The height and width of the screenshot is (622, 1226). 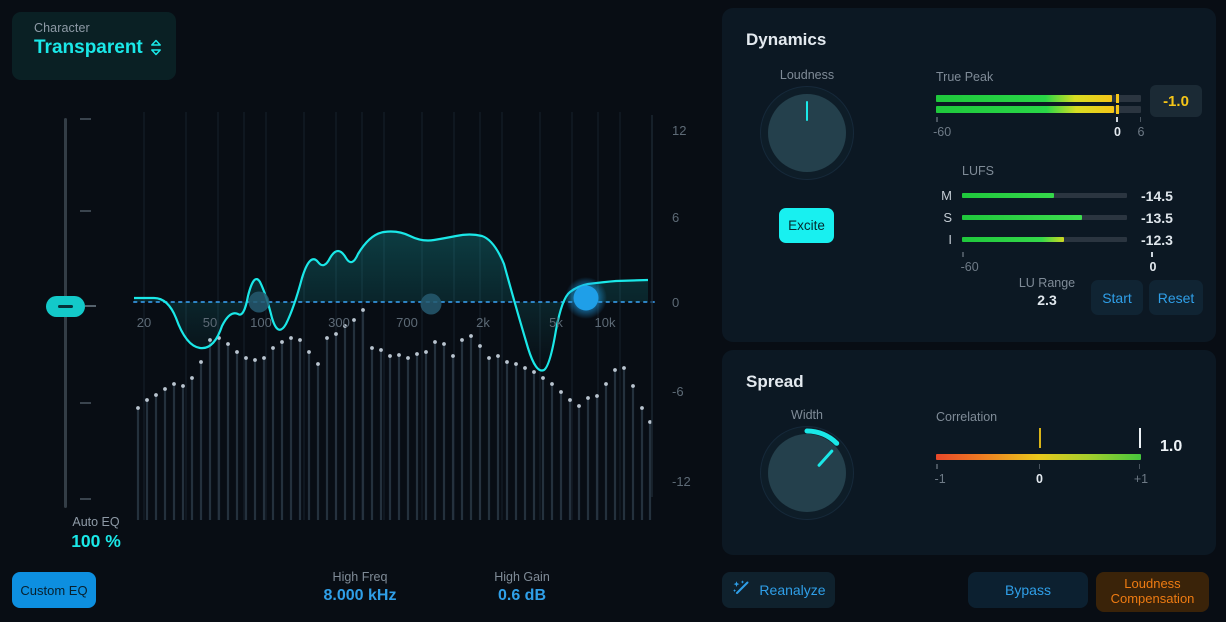 I want to click on loudness-compensation-line1: Loudness, so click(x=1152, y=584).